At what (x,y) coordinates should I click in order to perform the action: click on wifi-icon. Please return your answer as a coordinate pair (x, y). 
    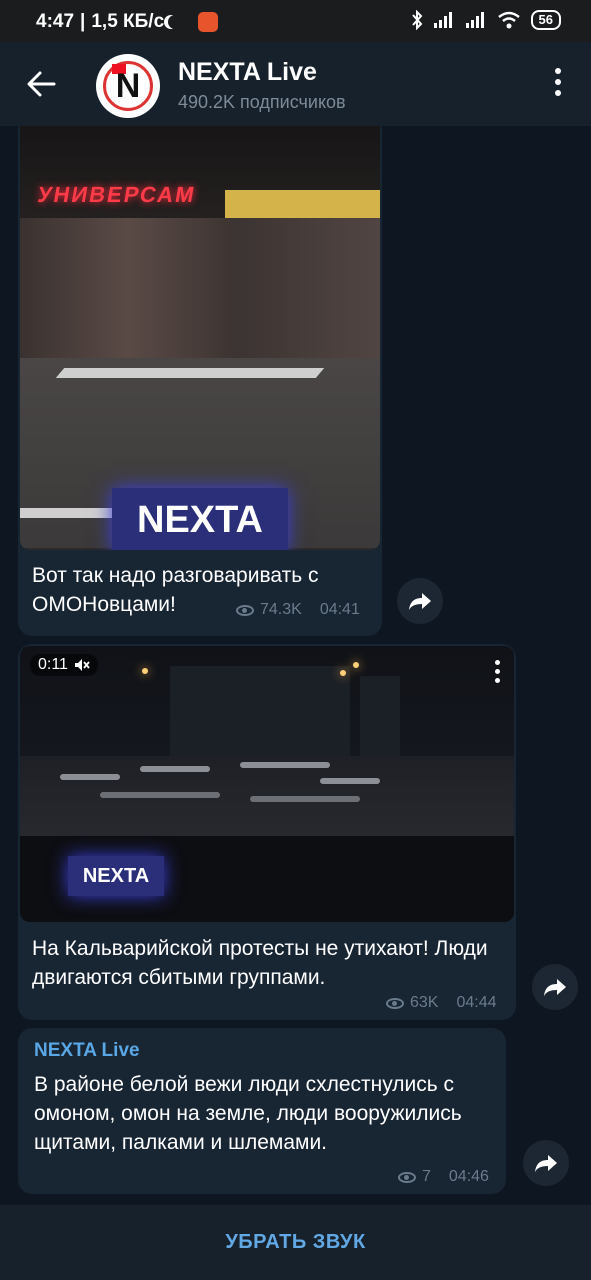
    Looking at the image, I should click on (508, 20).